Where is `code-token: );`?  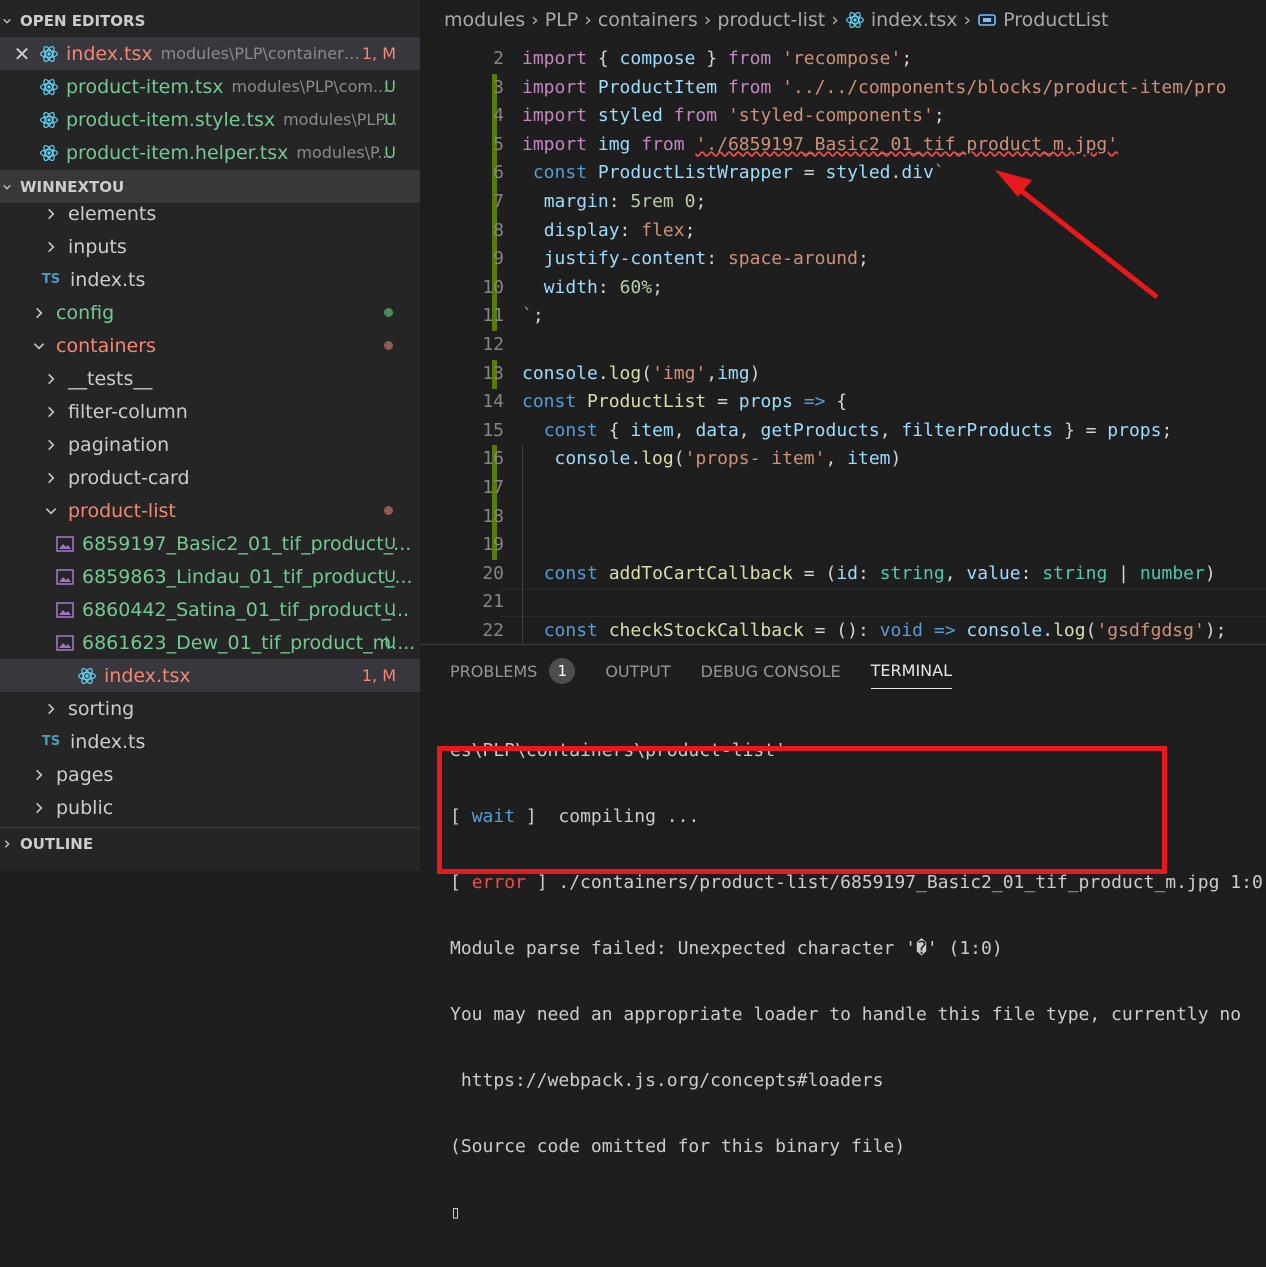 code-token: ); is located at coordinates (1215, 630).